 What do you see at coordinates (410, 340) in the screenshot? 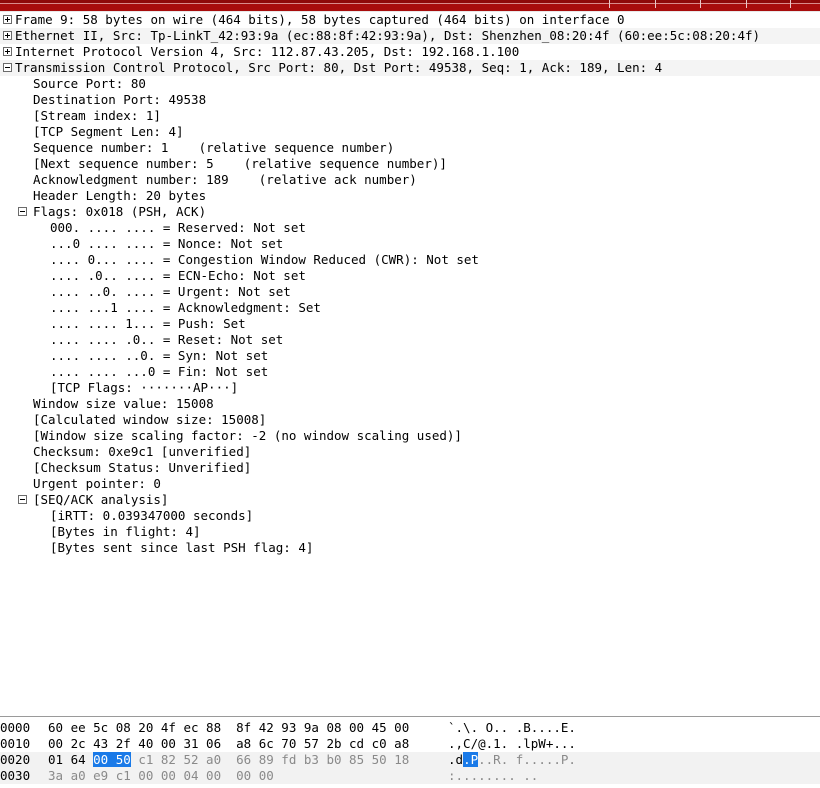
I see `tcp-flag-reset: .... .... .0.. = Reset: Not set` at bounding box center [410, 340].